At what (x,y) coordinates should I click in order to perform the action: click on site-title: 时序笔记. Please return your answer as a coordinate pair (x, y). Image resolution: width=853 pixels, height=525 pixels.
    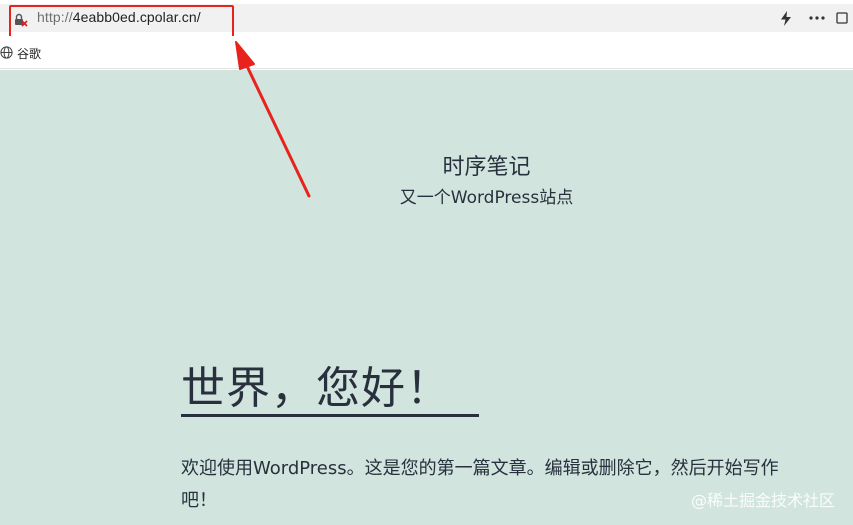
    Looking at the image, I should click on (426, 165).